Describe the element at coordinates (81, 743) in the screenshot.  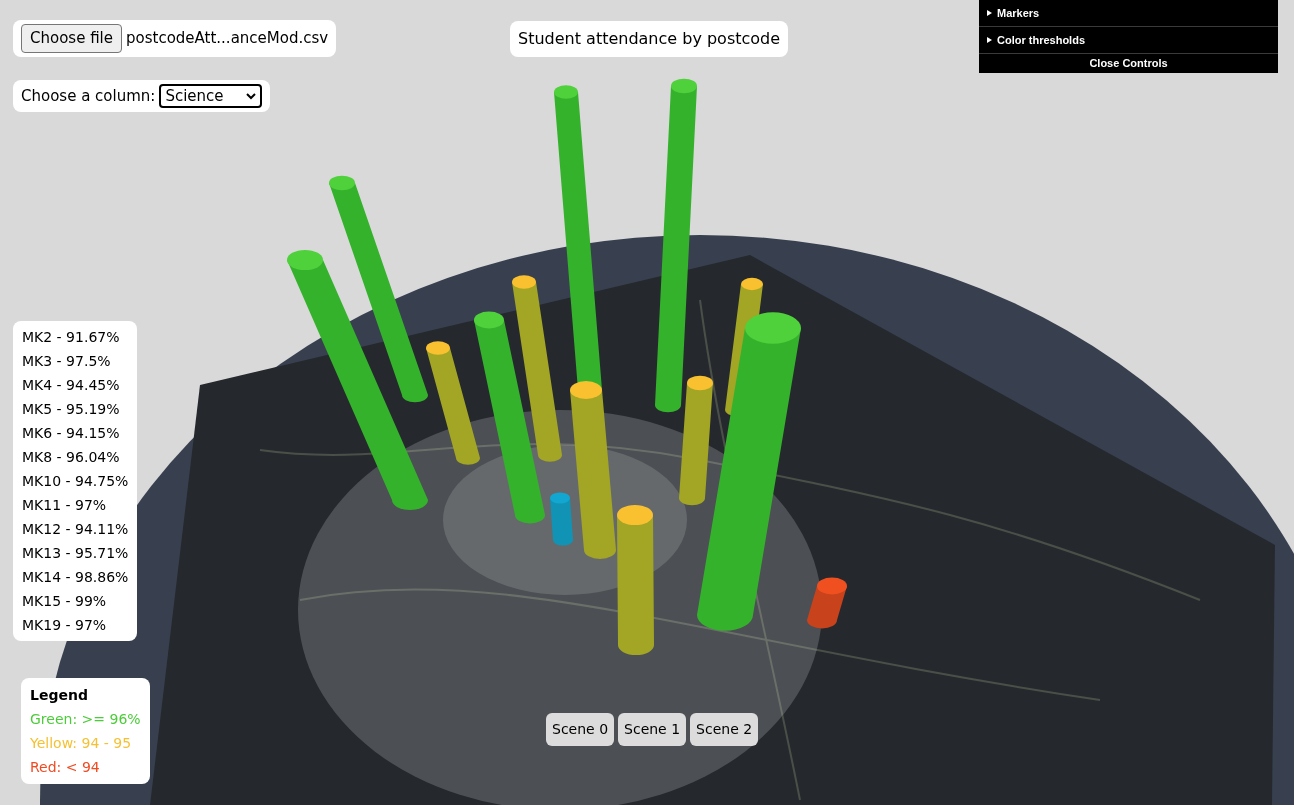
I see `legend-item: Yellow: 94 - 95` at that location.